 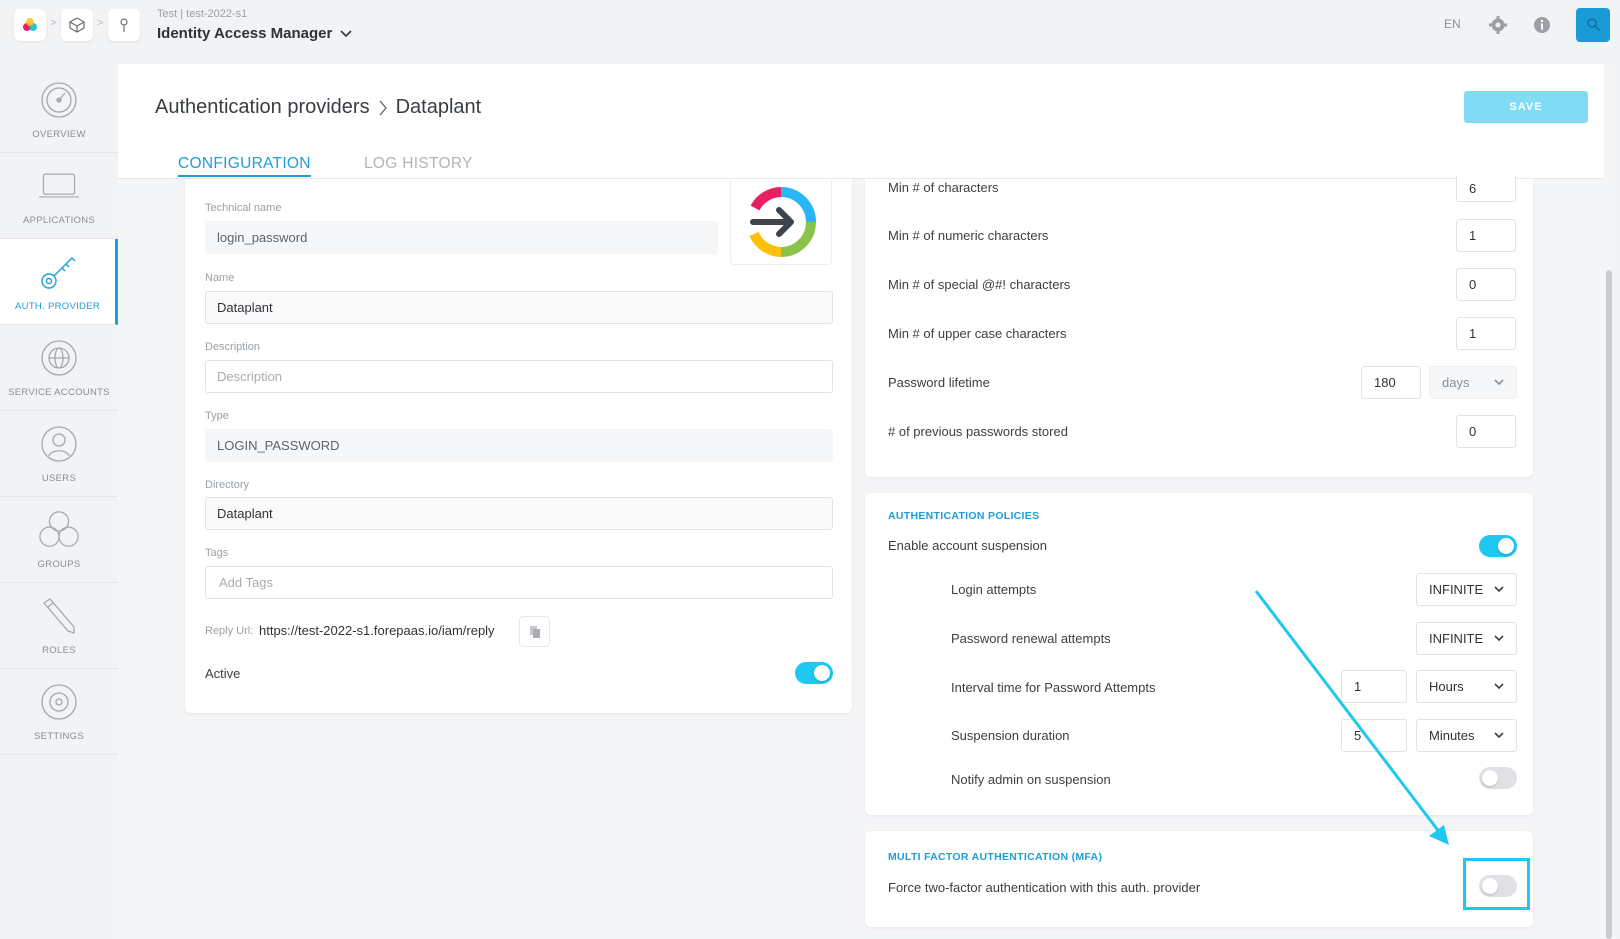 I want to click on technical-name-label: Technical name, so click(x=243, y=208).